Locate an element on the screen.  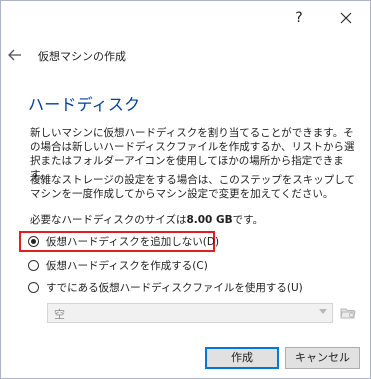
radio-use-existing-disk: すでにある仮想ハードディスクファイルを使用する(U) is located at coordinates (165, 287).